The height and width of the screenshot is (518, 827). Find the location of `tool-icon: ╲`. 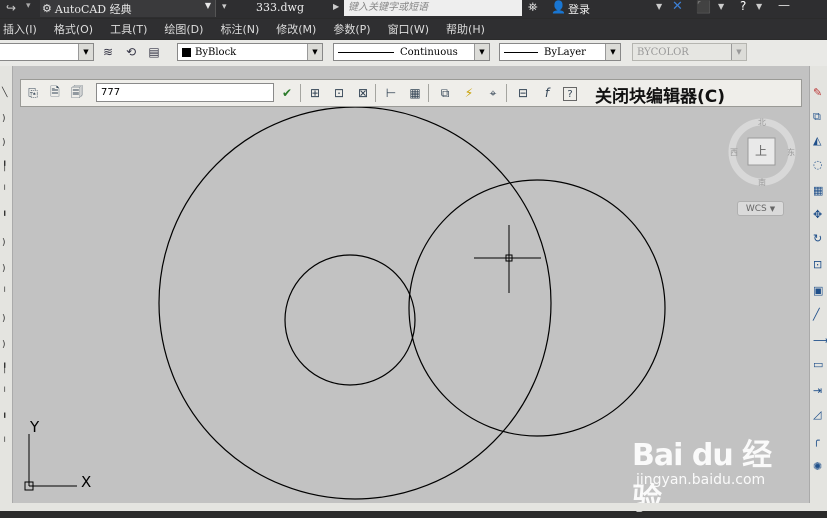

tool-icon: ╲ is located at coordinates (4, 93).